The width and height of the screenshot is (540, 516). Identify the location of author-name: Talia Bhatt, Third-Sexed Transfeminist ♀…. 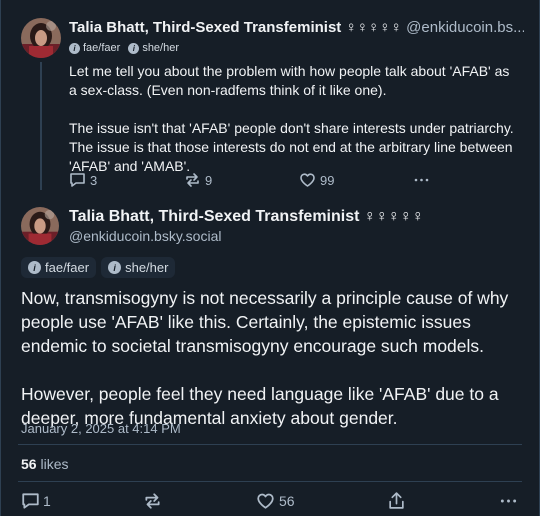
(235, 27).